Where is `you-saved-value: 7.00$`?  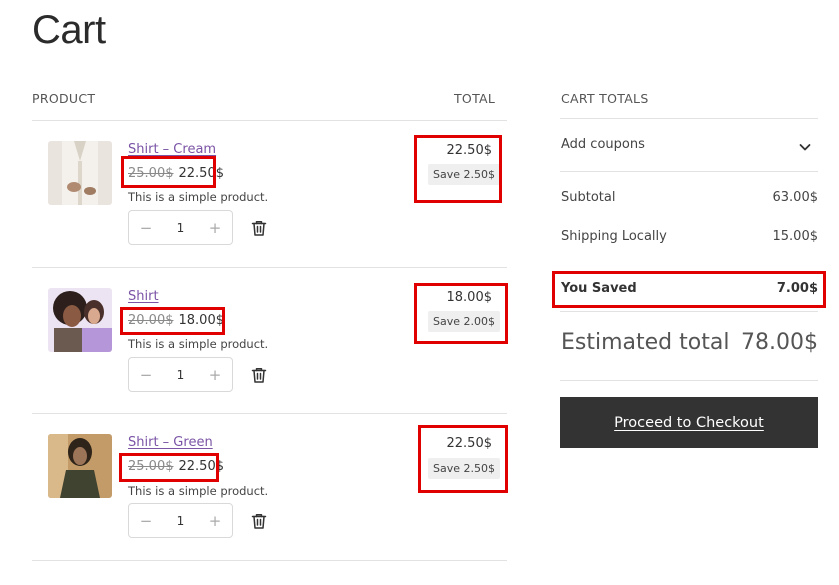
you-saved-value: 7.00$ is located at coordinates (797, 288).